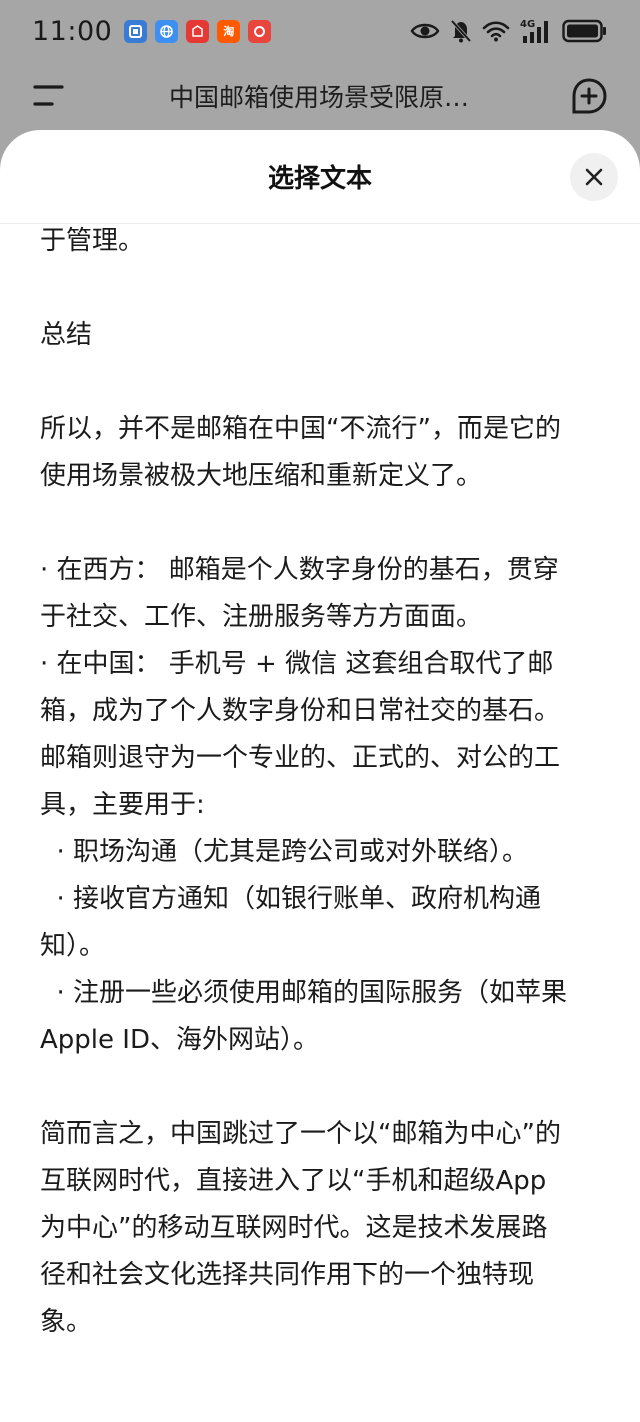 This screenshot has width=640, height=1422. What do you see at coordinates (584, 31) in the screenshot?
I see `battery-icon` at bounding box center [584, 31].